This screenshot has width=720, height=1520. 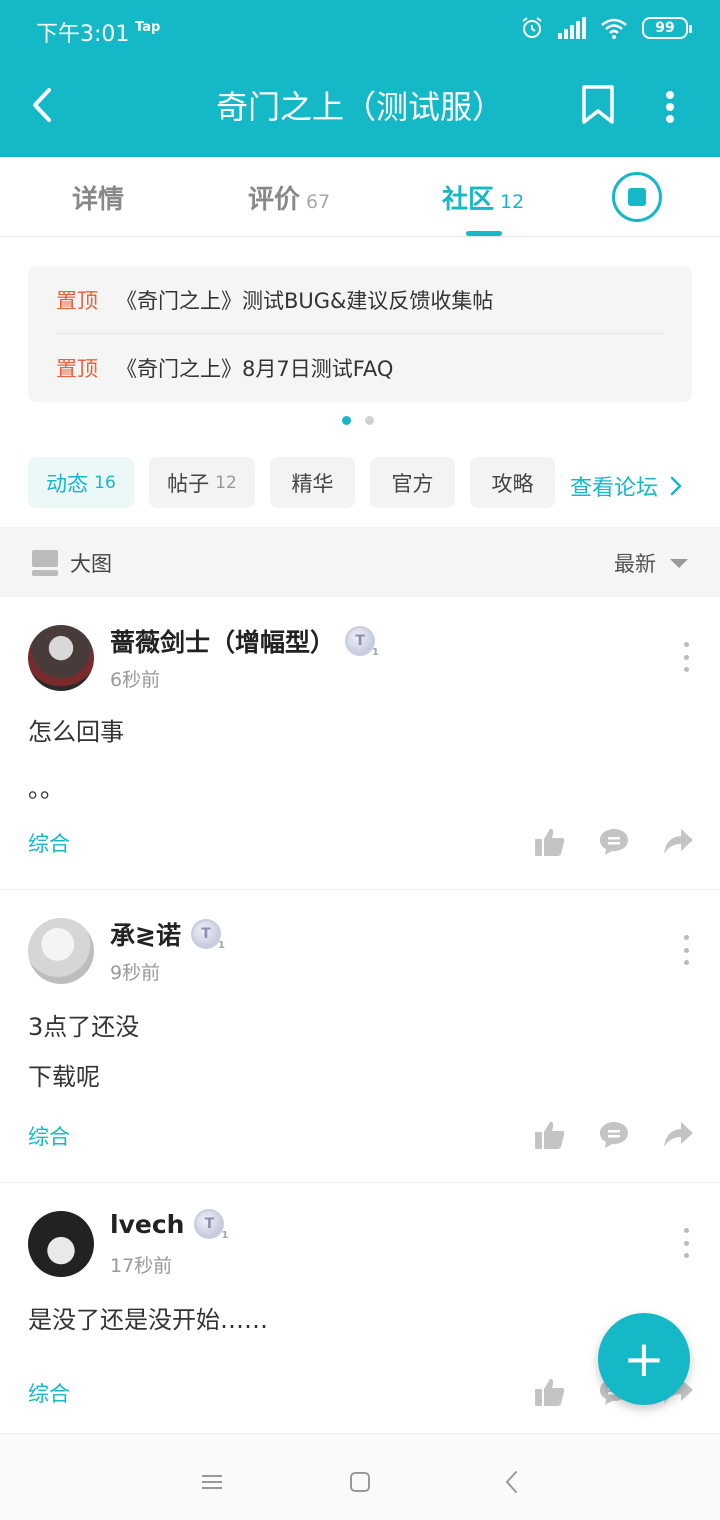 I want to click on post-text-line: 。。, so click(x=46, y=789).